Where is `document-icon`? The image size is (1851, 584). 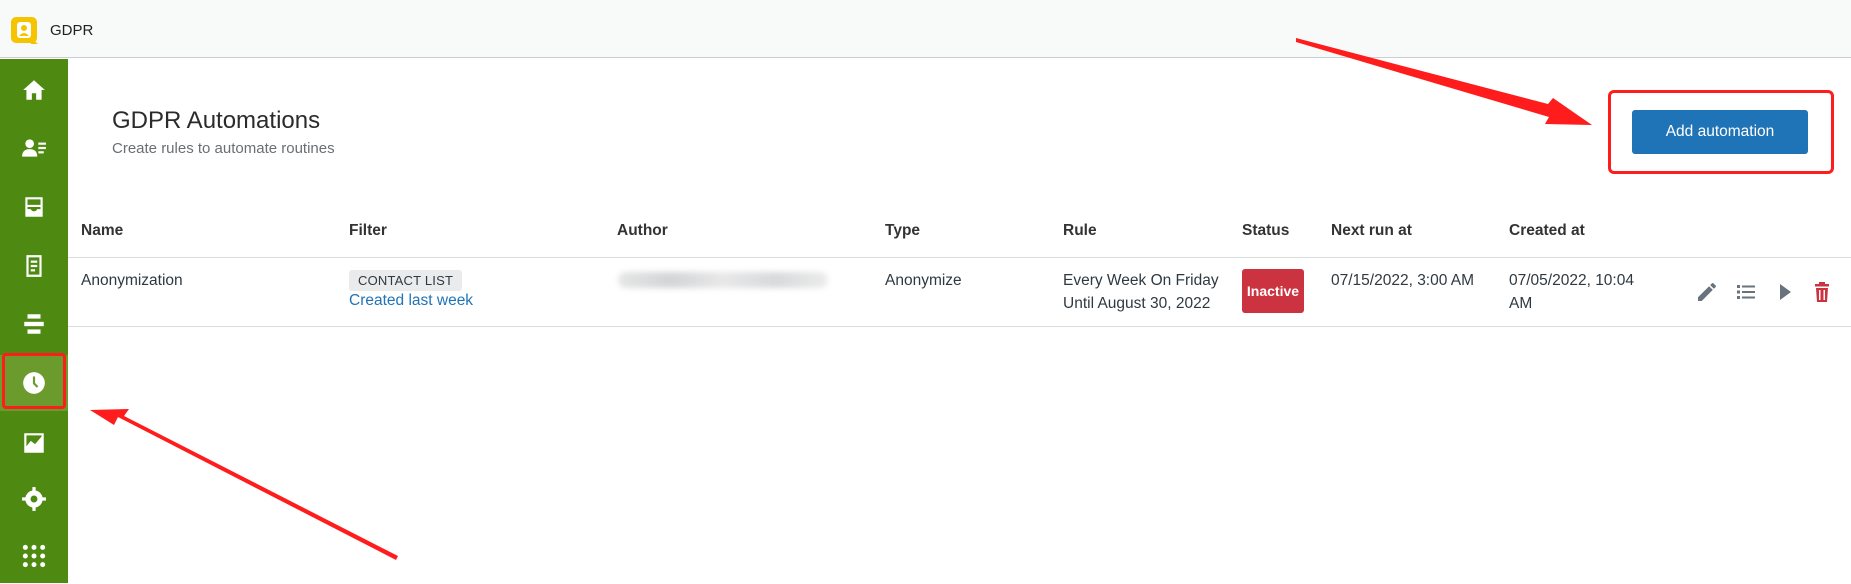 document-icon is located at coordinates (34, 266).